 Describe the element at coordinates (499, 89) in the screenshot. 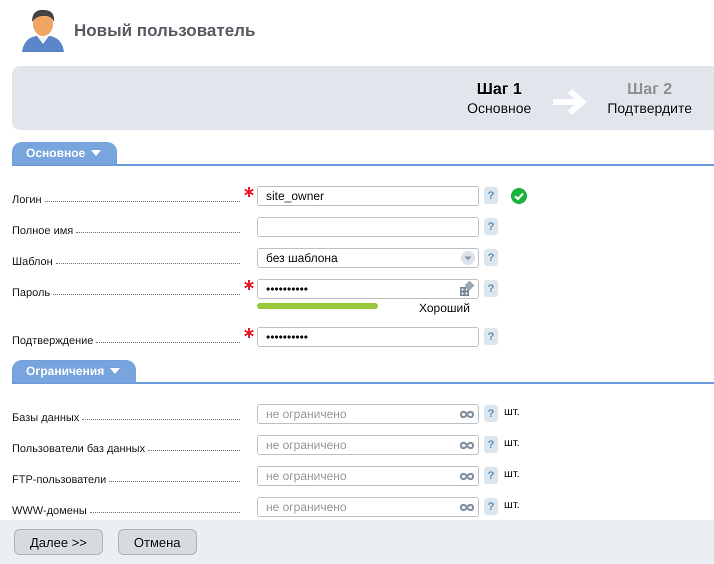

I see `step-title: Шаг 1` at that location.